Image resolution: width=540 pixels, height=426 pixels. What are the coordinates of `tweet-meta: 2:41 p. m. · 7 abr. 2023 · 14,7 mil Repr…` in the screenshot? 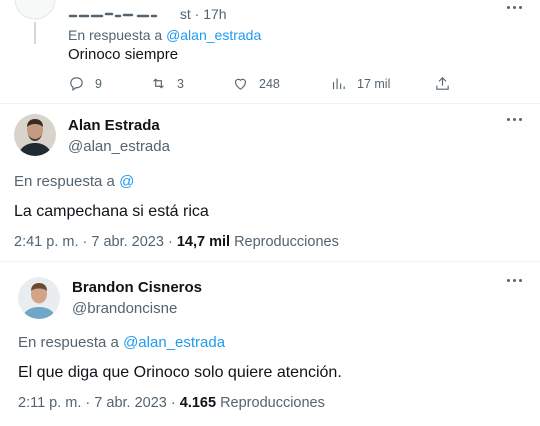 It's located at (176, 242).